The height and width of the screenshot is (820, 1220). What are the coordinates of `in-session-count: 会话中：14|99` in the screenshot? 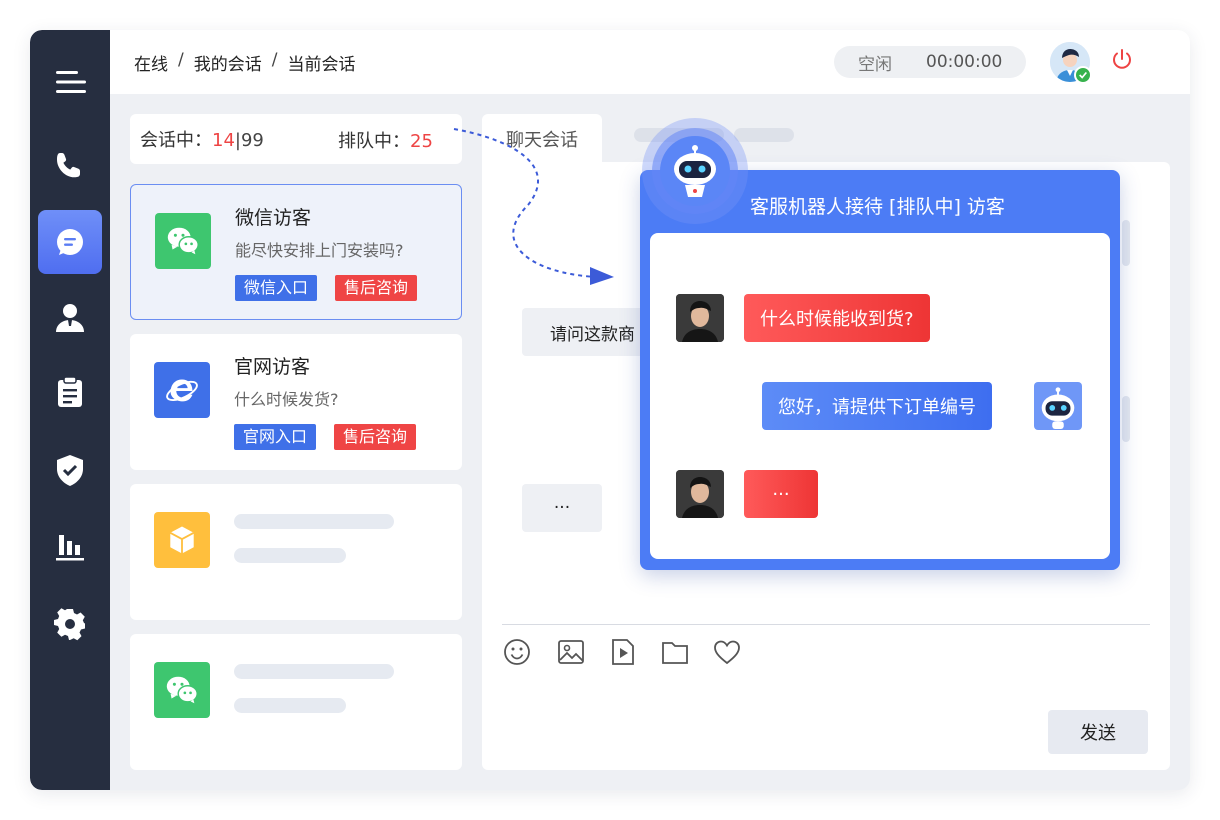 It's located at (202, 139).